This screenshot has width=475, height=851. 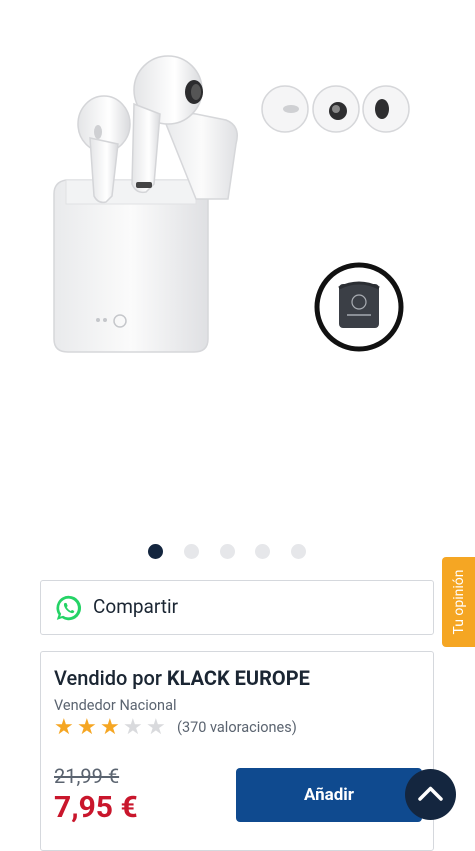 I want to click on opinion-tab: Tu opinión, so click(x=458, y=602).